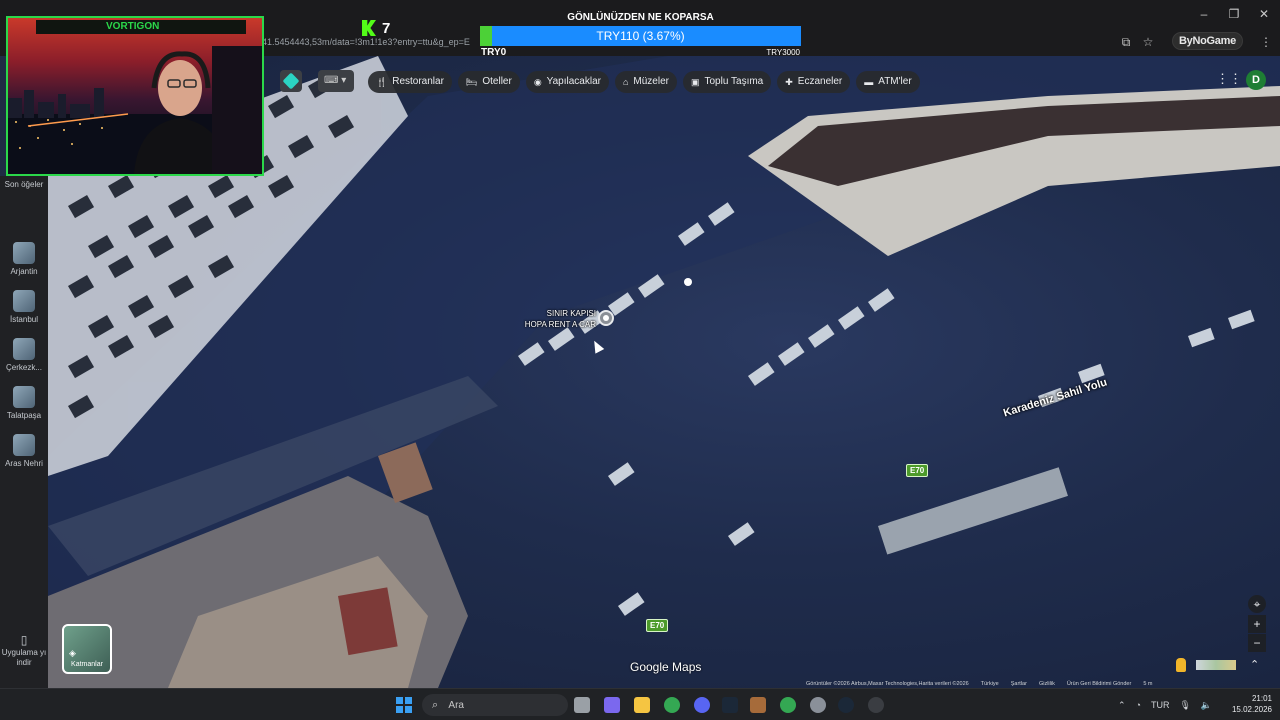  What do you see at coordinates (1229, 79) in the screenshot?
I see `google-apps-icon: ⋮⋮` at bounding box center [1229, 79].